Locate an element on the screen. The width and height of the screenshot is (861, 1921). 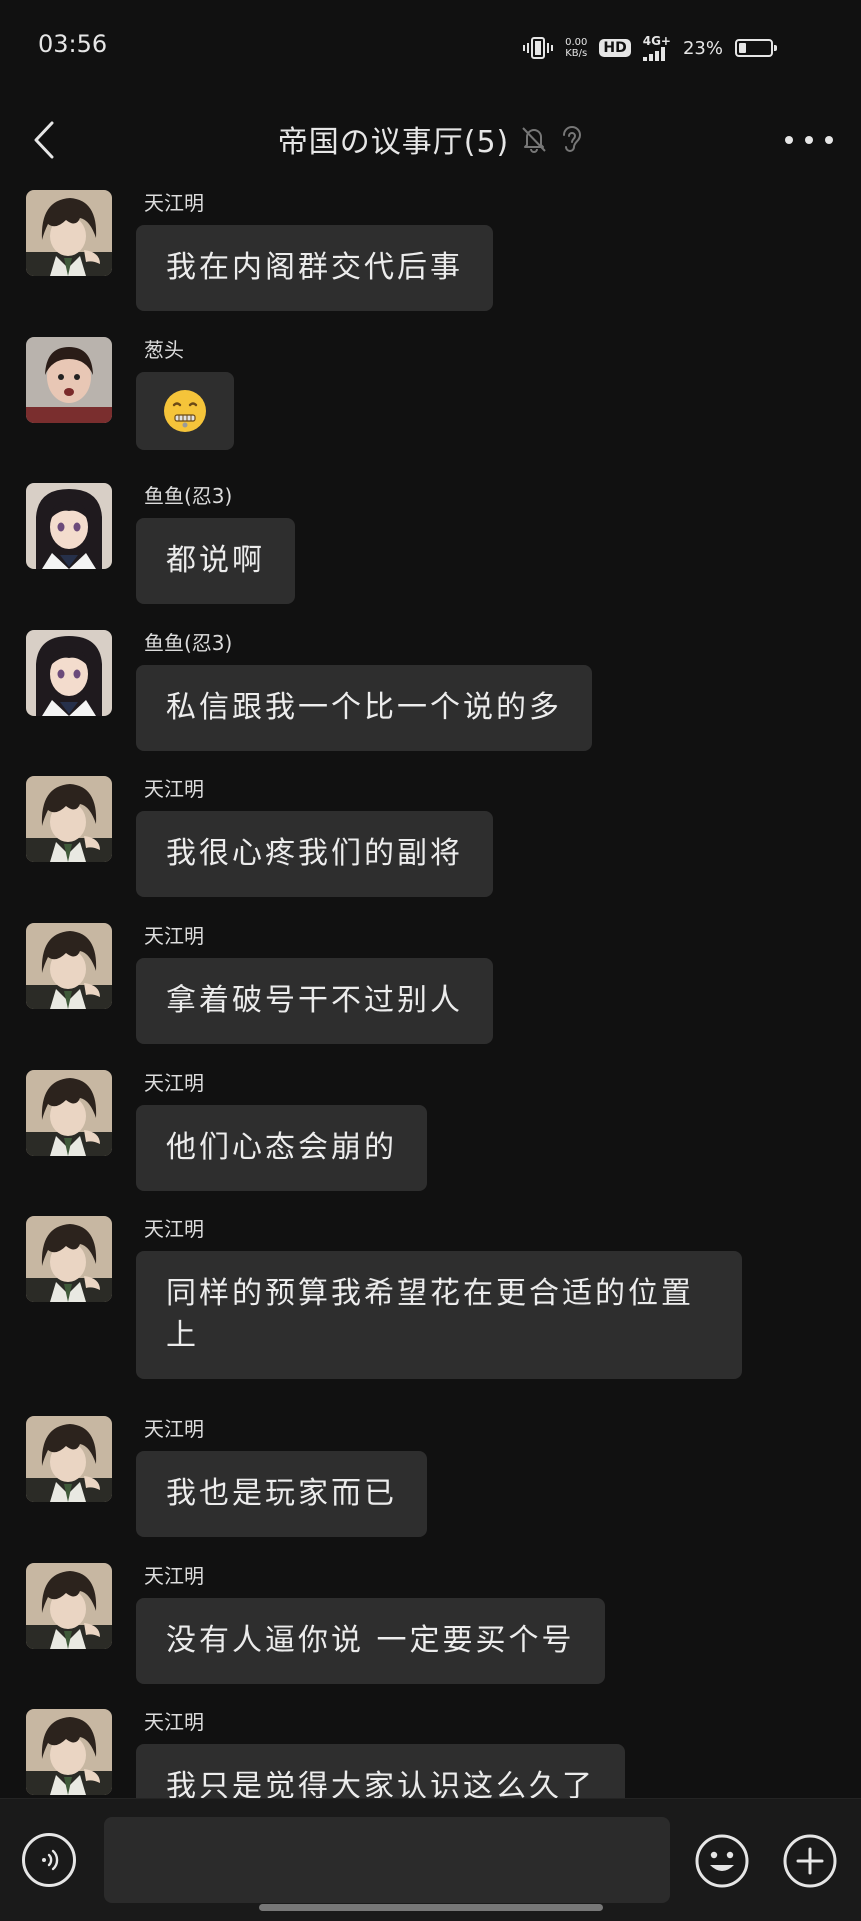
sender-name: 葱头 is located at coordinates (164, 349).